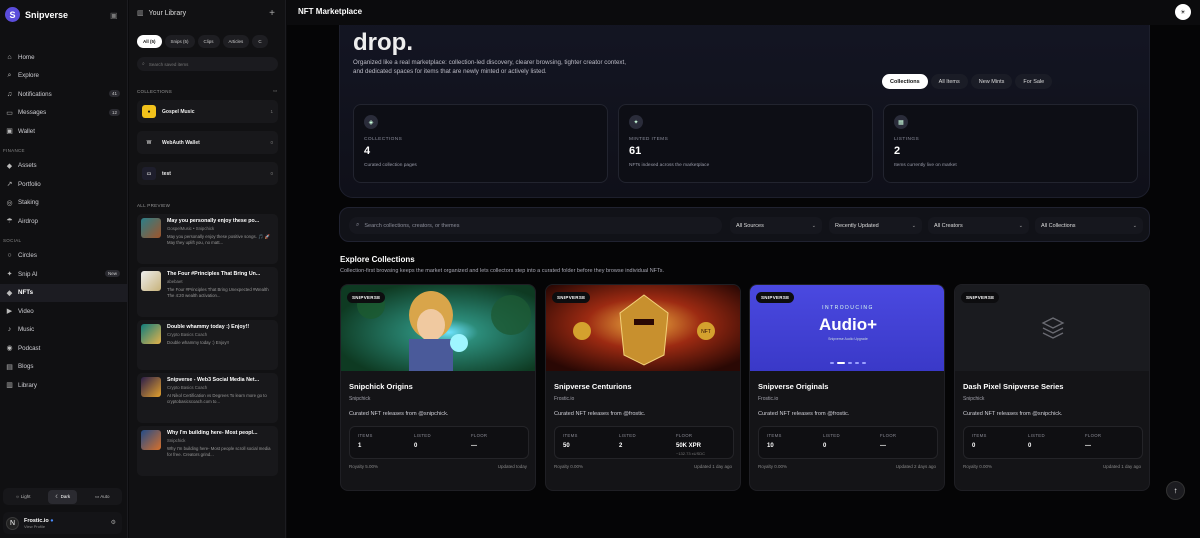 This screenshot has height=538, width=1200. Describe the element at coordinates (236, 41) in the screenshot. I see `library-chip: Articles` at that location.